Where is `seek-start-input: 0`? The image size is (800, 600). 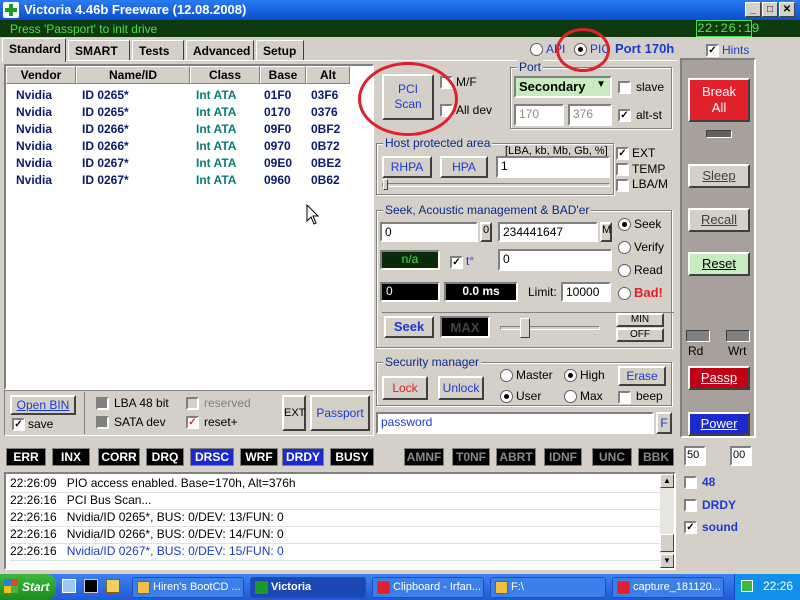
seek-start-input: 0 is located at coordinates (429, 232).